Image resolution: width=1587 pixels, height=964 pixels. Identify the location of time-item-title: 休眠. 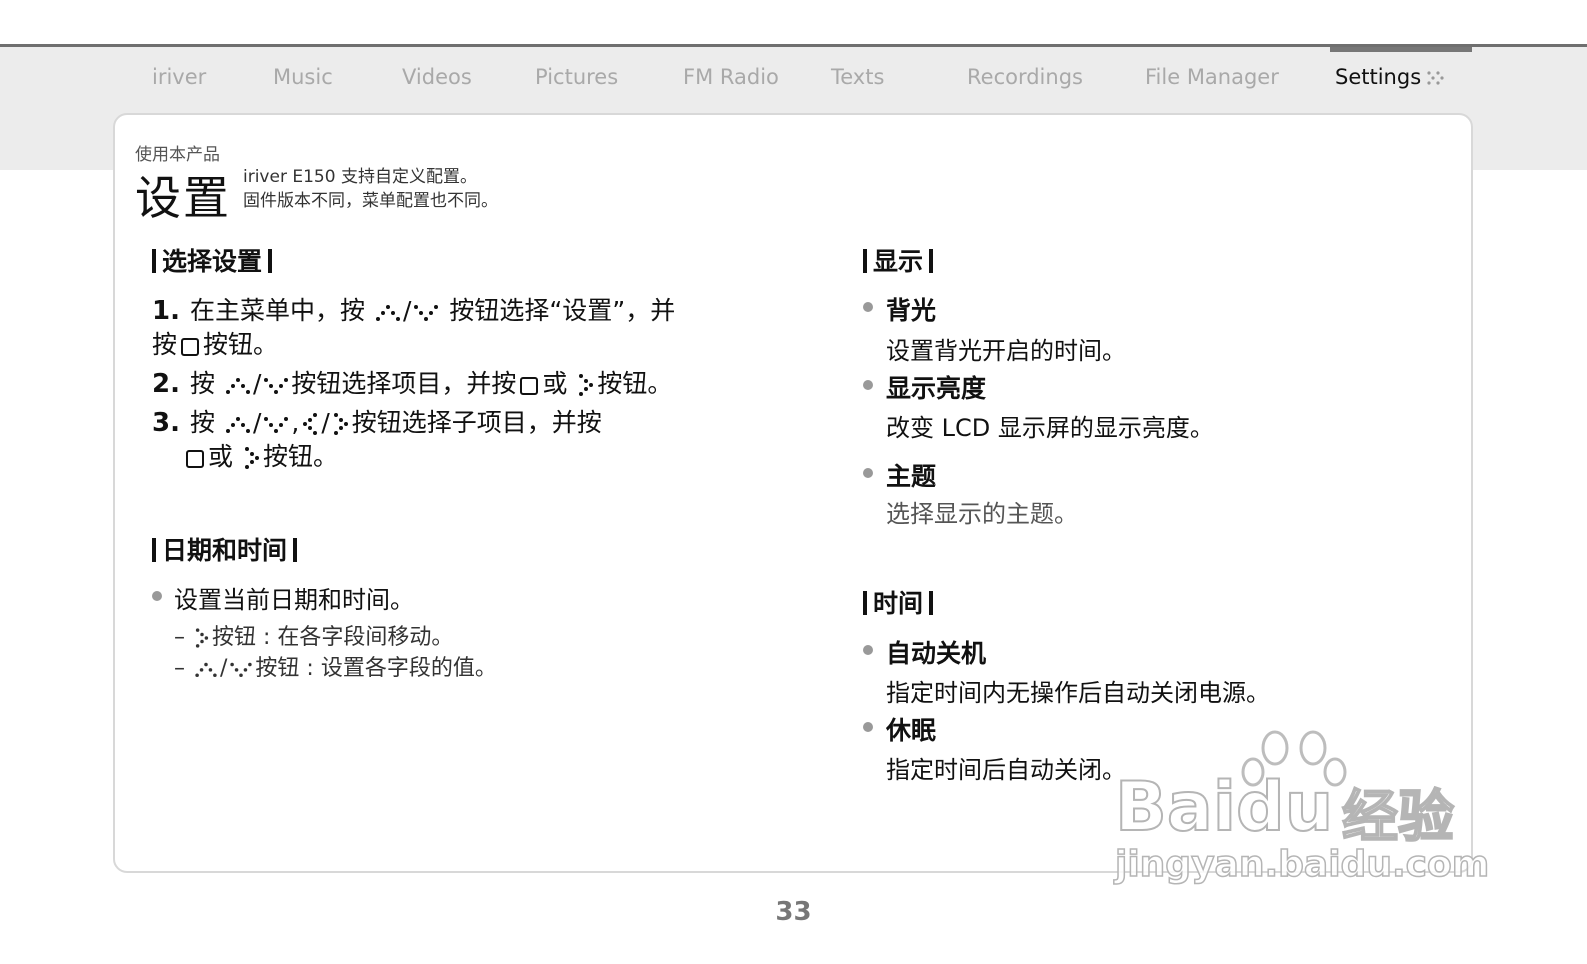
(911, 730).